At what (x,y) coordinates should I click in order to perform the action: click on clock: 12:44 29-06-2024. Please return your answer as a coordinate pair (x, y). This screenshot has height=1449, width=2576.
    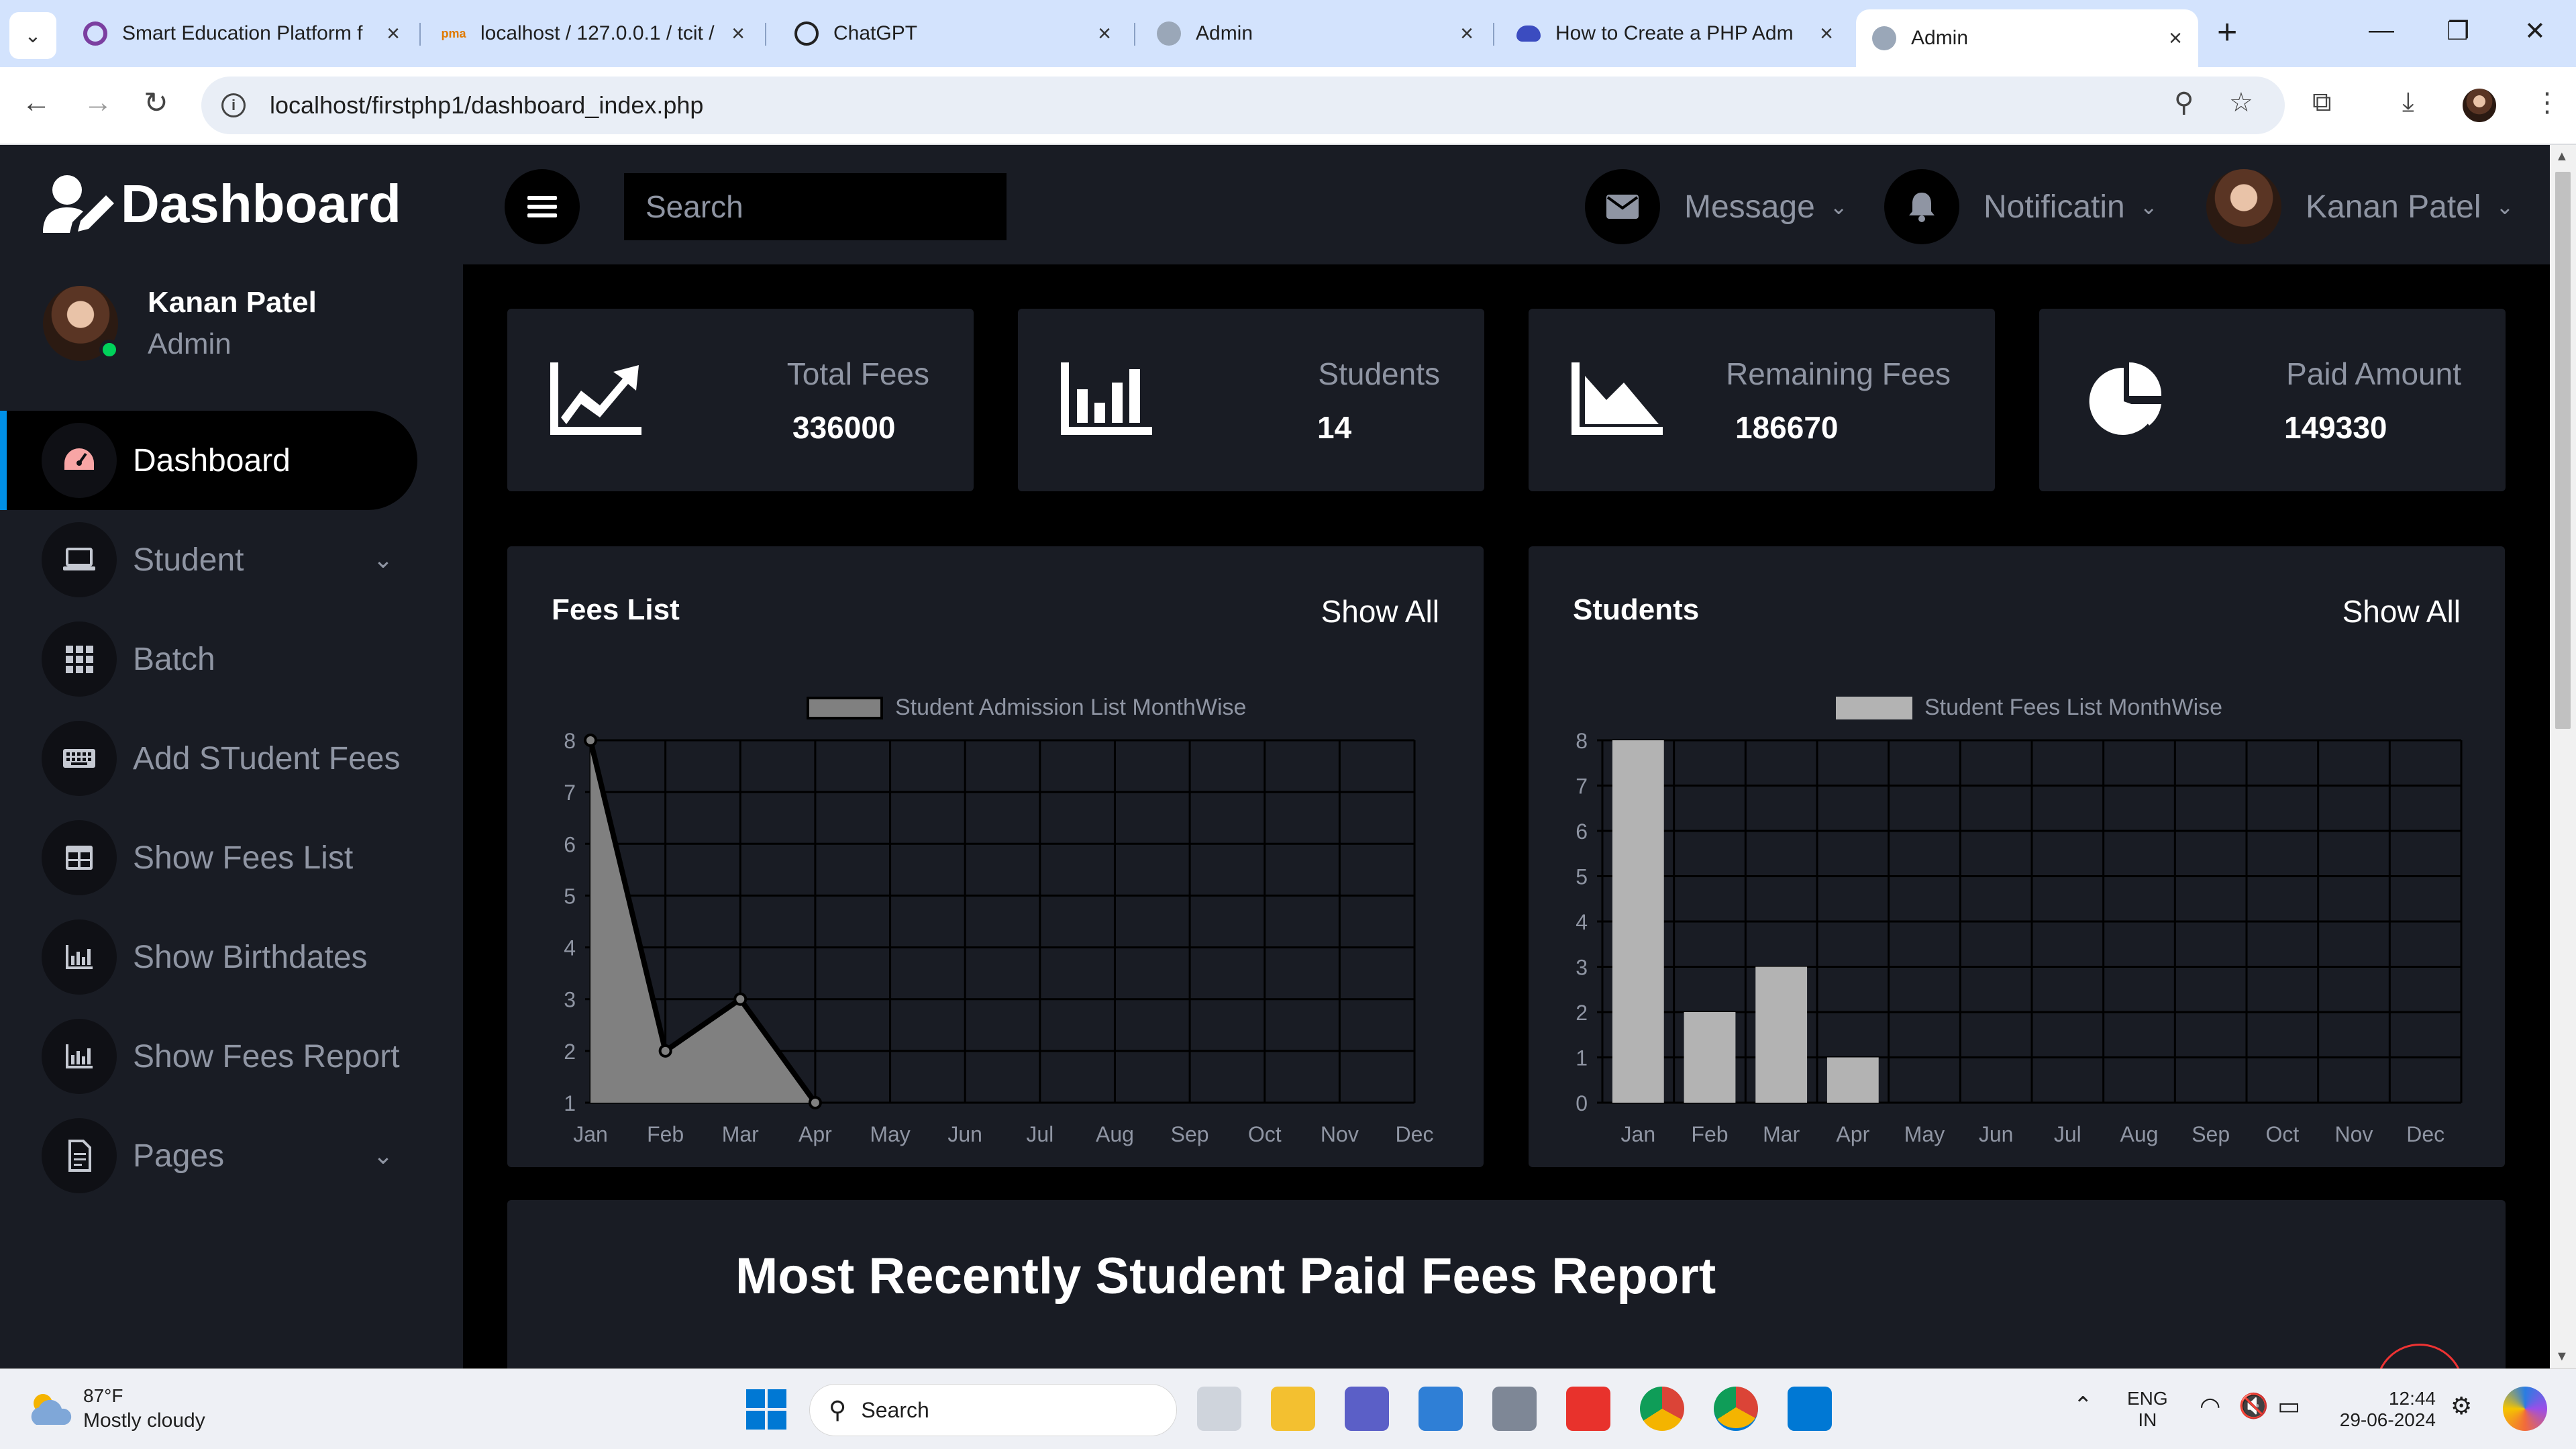
    Looking at the image, I should click on (2382, 1409).